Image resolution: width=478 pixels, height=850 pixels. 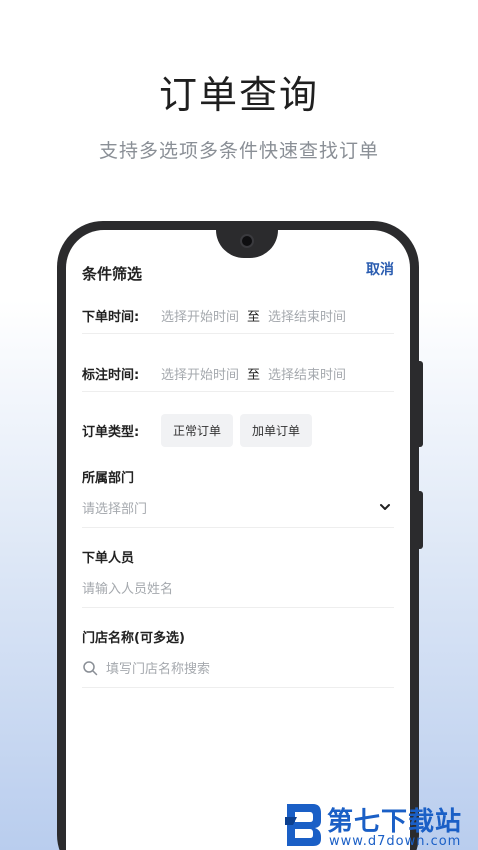 I want to click on orderer-placeholder: 请输入人员姓名, so click(x=128, y=589).